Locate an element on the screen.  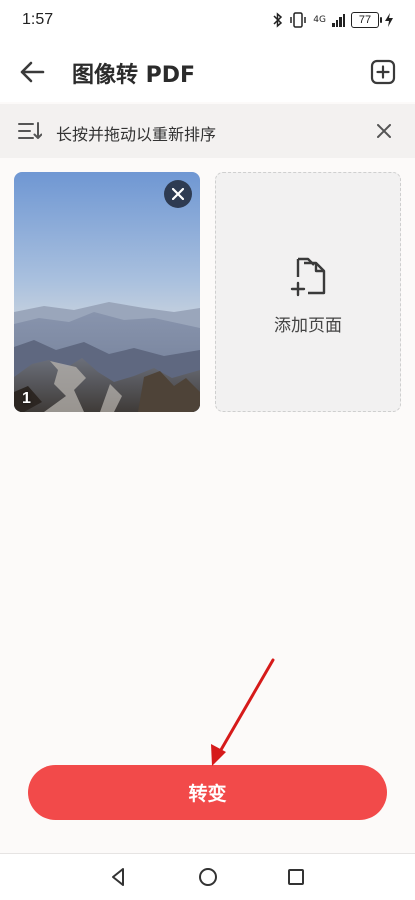
arrow-left-icon is located at coordinates (32, 72).